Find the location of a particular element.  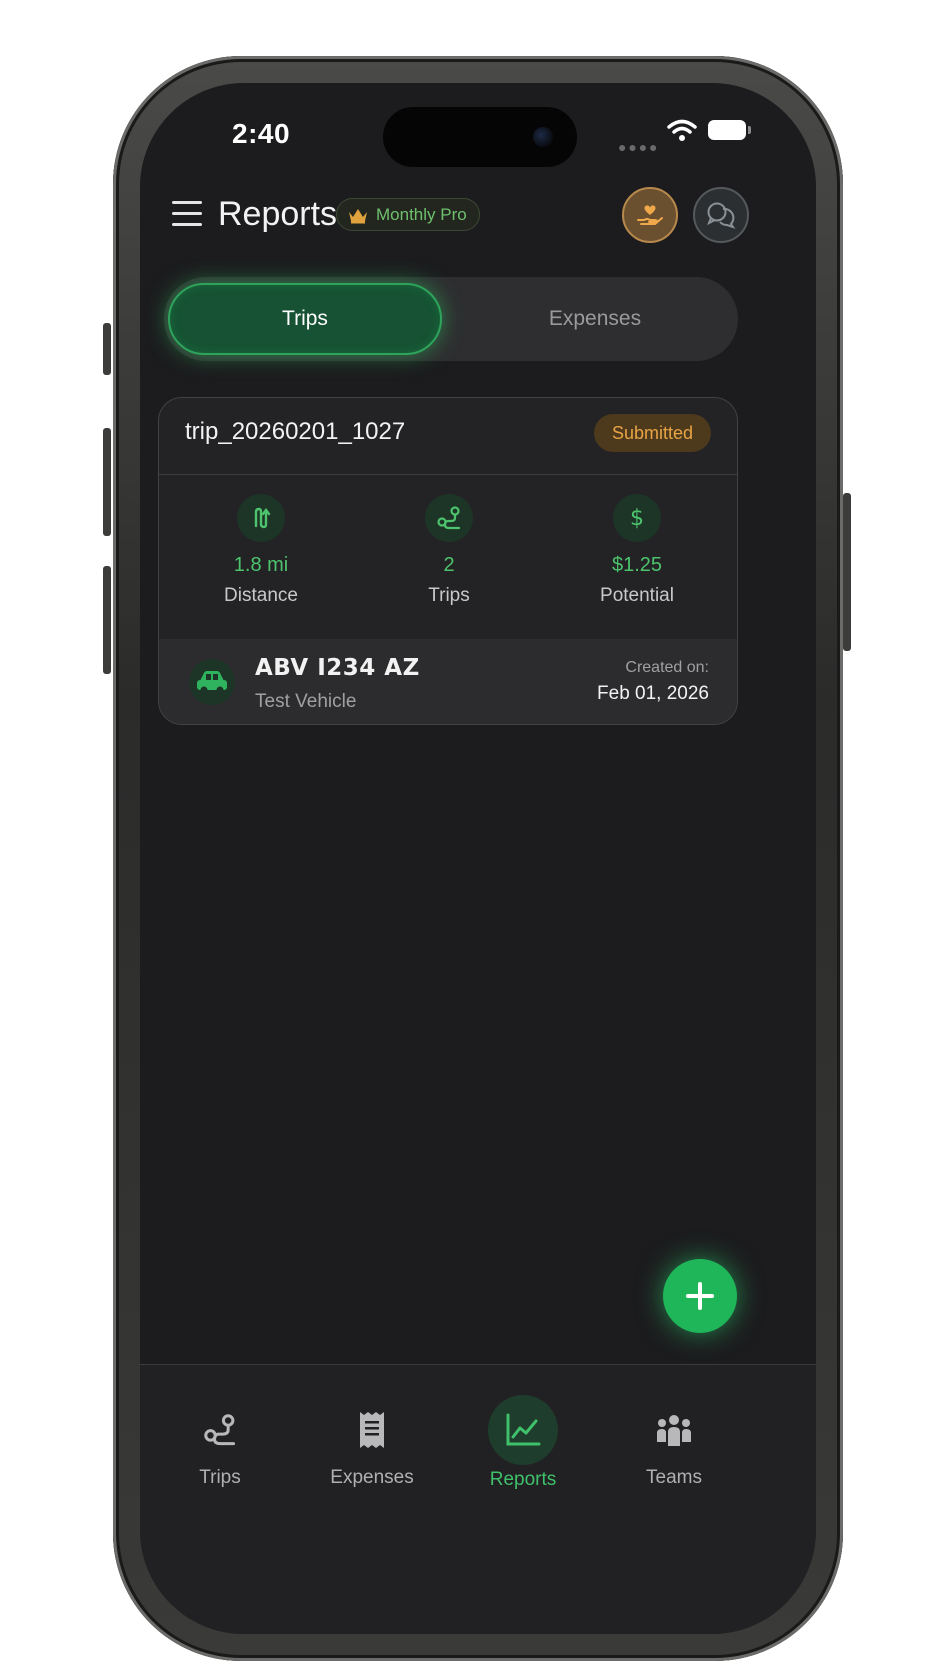

car-icon is located at coordinates (212, 682).